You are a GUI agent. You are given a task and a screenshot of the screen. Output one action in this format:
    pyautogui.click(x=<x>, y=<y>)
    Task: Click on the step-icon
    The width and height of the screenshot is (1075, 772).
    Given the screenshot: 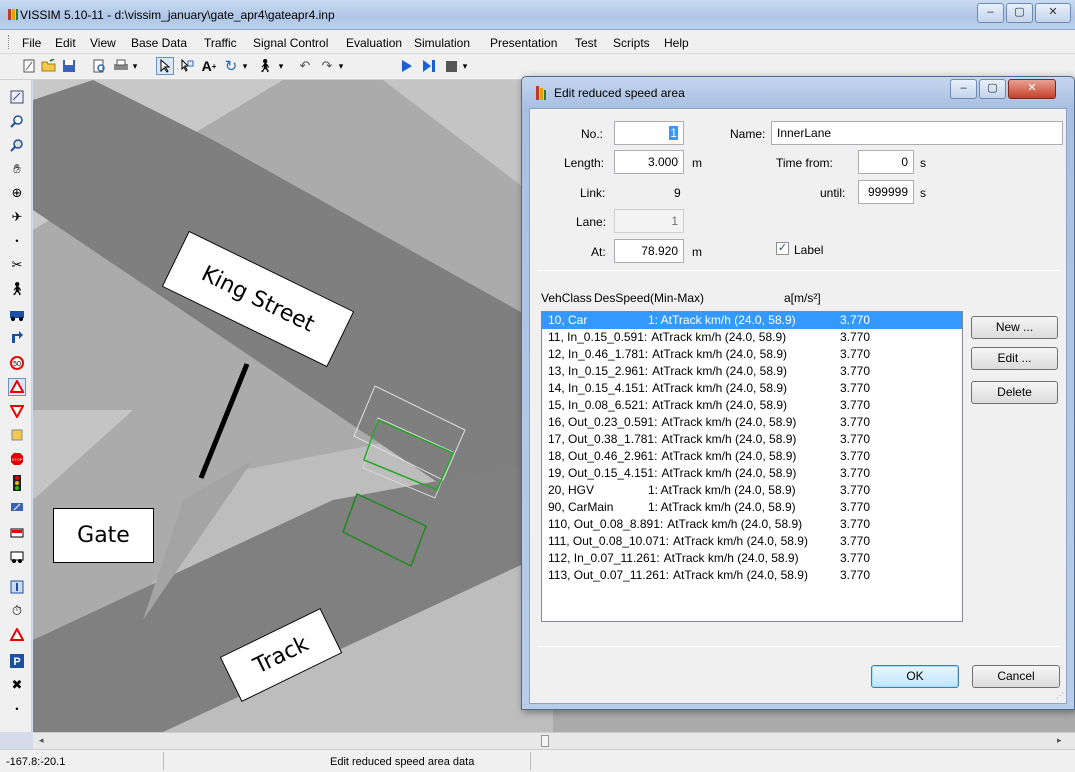 What is the action you would take?
    pyautogui.click(x=429, y=66)
    